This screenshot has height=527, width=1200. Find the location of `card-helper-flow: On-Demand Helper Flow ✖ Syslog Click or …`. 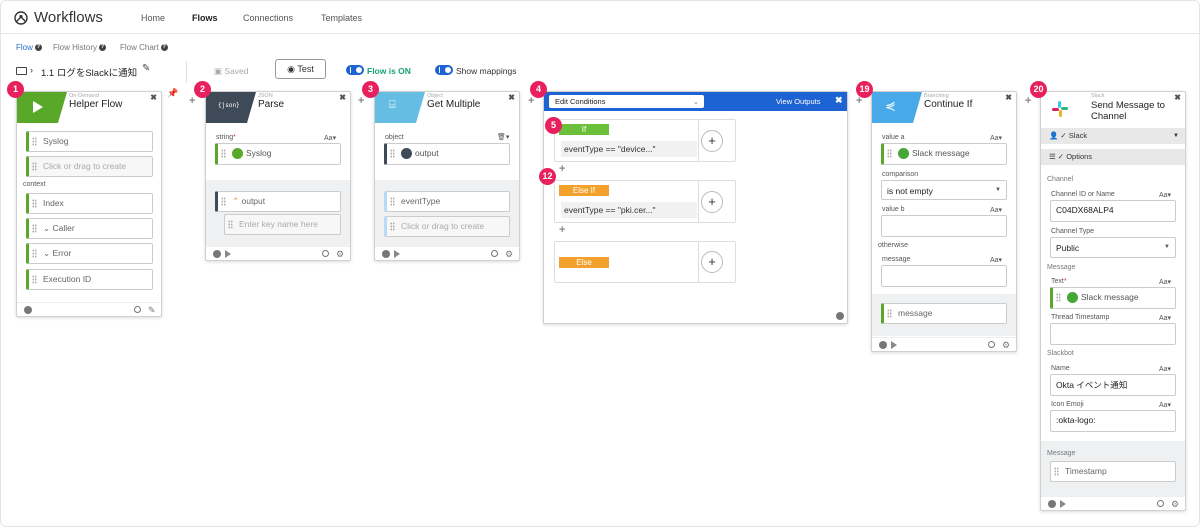

card-helper-flow: On-Demand Helper Flow ✖ Syslog Click or … is located at coordinates (89, 204).